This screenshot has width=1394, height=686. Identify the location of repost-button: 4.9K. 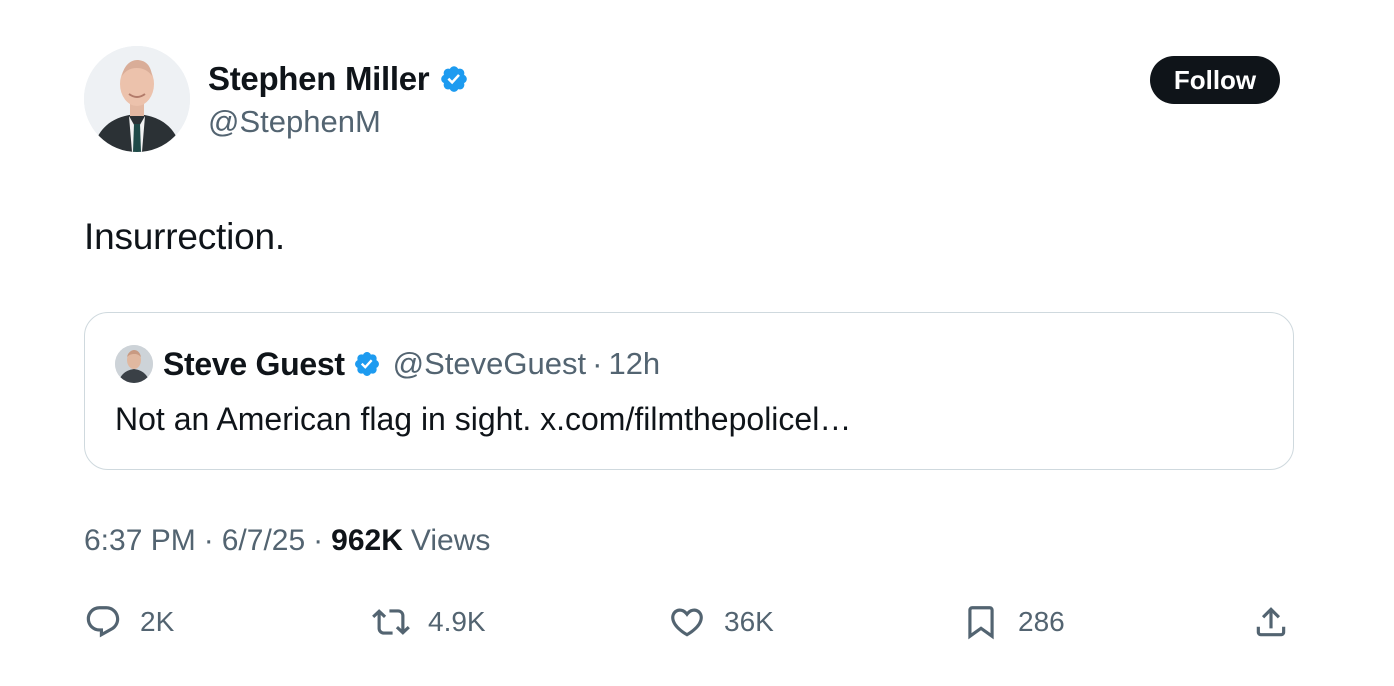
(429, 622).